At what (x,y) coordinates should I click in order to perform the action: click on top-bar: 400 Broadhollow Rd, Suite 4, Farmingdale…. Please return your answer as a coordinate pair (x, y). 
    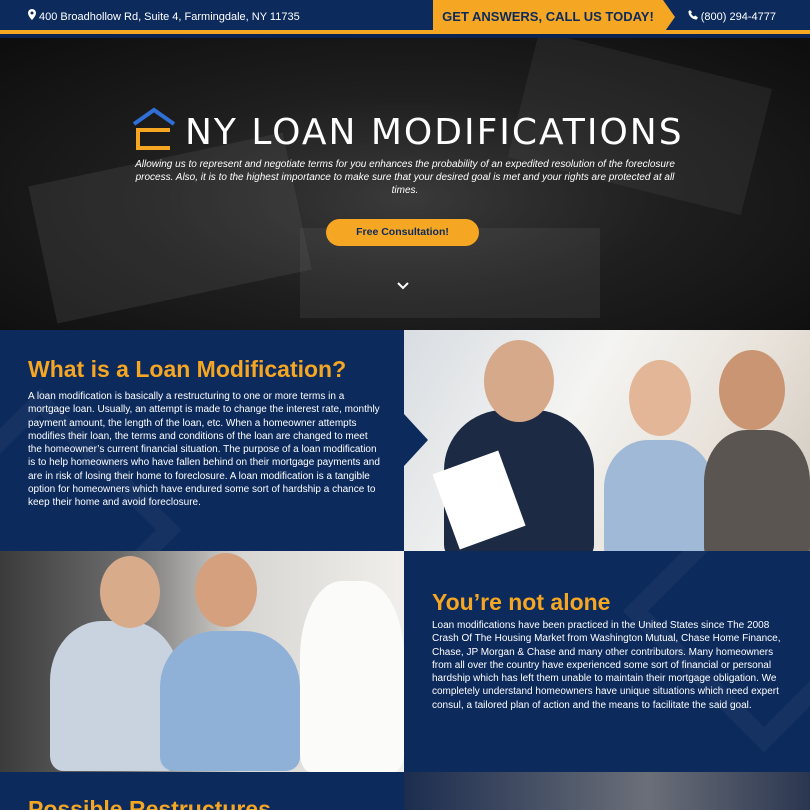
    Looking at the image, I should click on (405, 17).